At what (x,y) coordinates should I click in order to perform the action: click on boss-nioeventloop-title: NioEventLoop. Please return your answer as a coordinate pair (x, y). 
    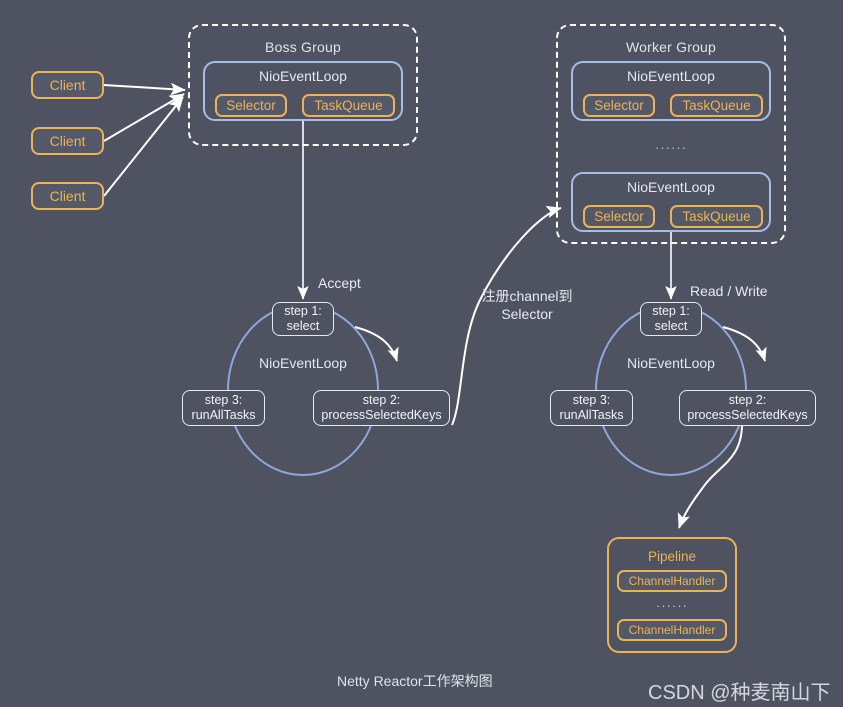
    Looking at the image, I should click on (303, 76).